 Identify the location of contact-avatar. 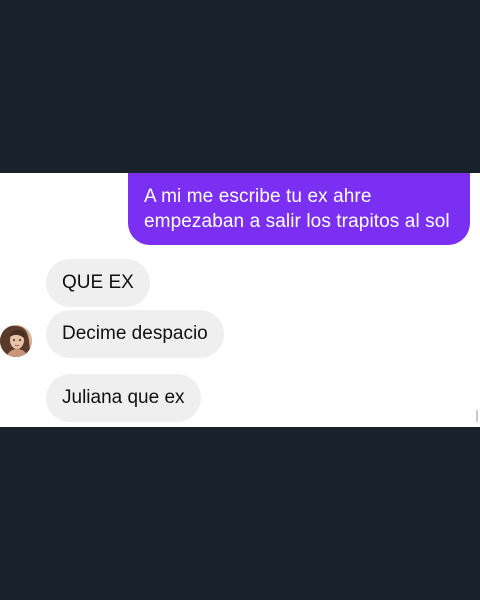
(16, 341).